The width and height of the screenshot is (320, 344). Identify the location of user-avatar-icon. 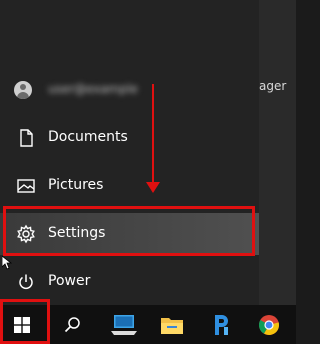
(23, 90).